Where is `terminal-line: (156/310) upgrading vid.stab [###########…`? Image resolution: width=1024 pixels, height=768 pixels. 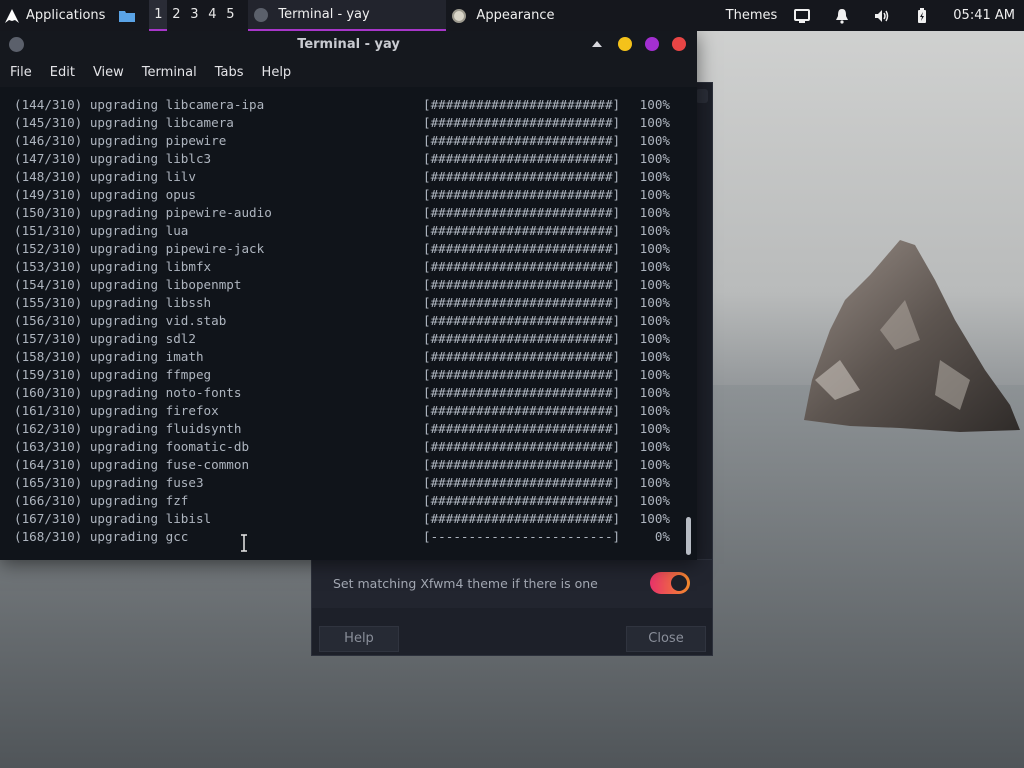 terminal-line: (156/310) upgrading vid.stab [###########… is located at coordinates (342, 321).